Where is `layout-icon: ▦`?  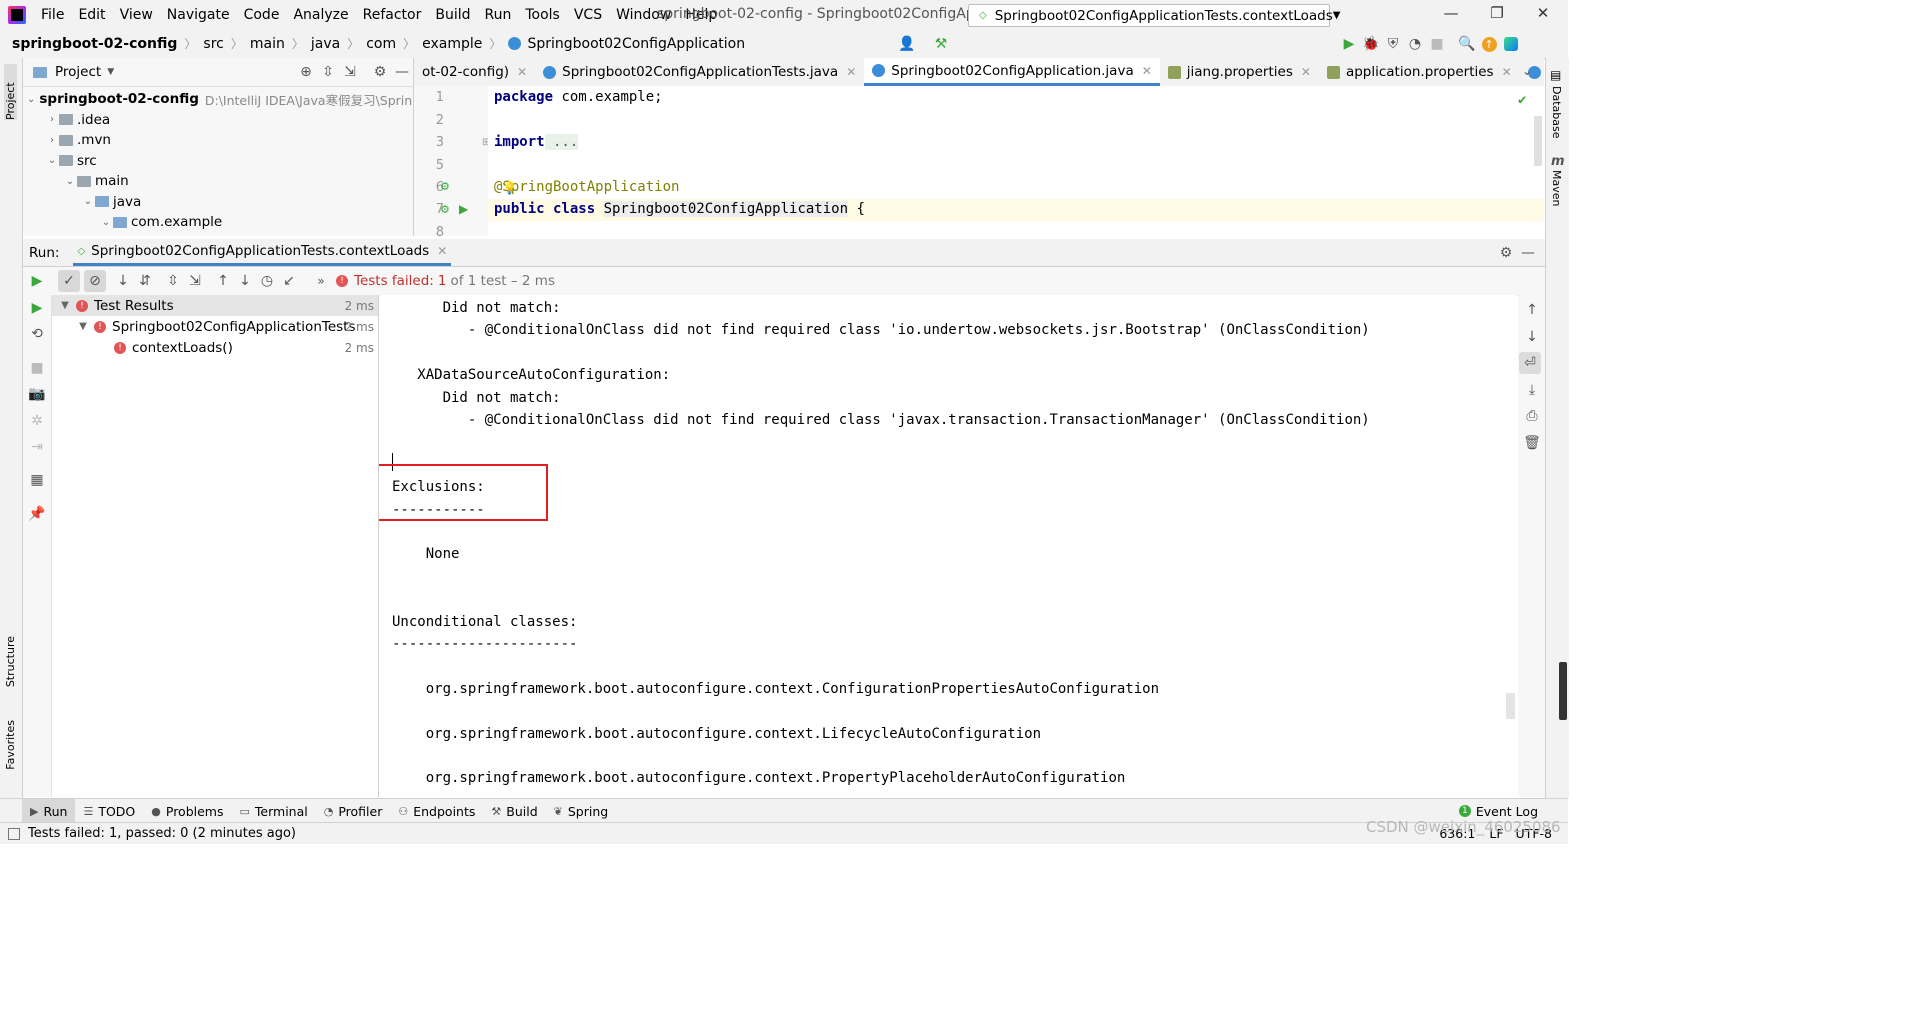 layout-icon: ▦ is located at coordinates (37, 480).